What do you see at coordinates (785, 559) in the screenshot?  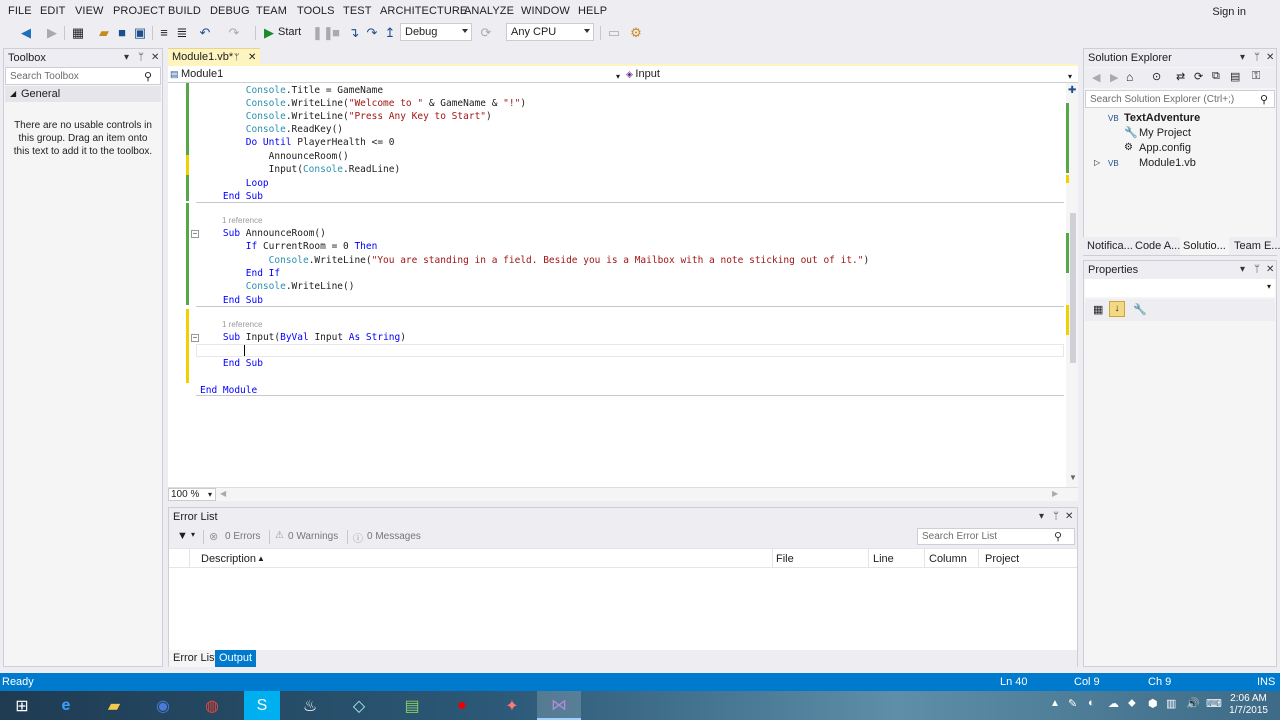 I see `column-file: File` at bounding box center [785, 559].